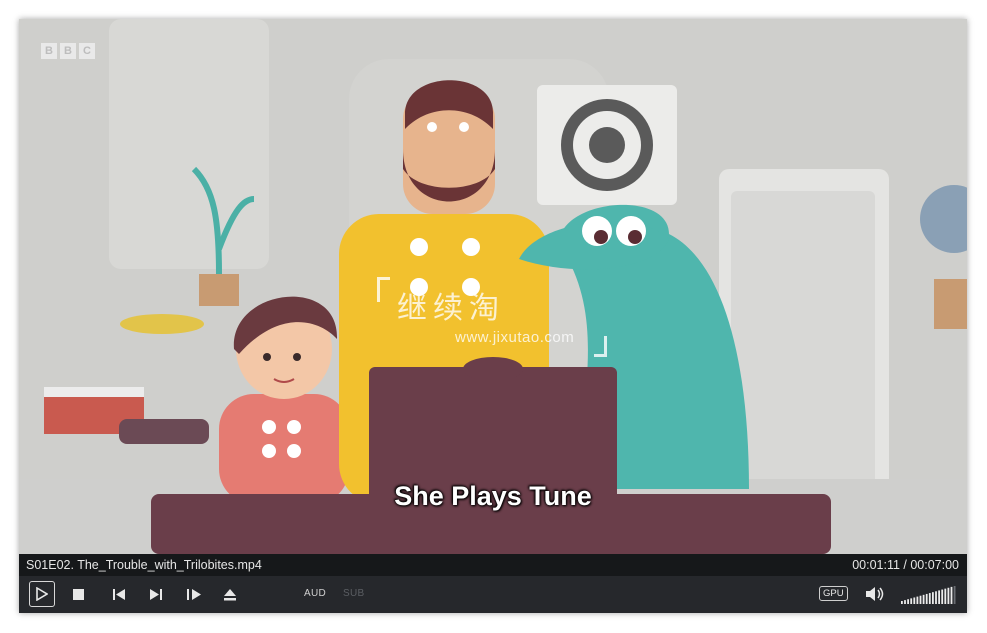  I want to click on next-icon, so click(156, 594).